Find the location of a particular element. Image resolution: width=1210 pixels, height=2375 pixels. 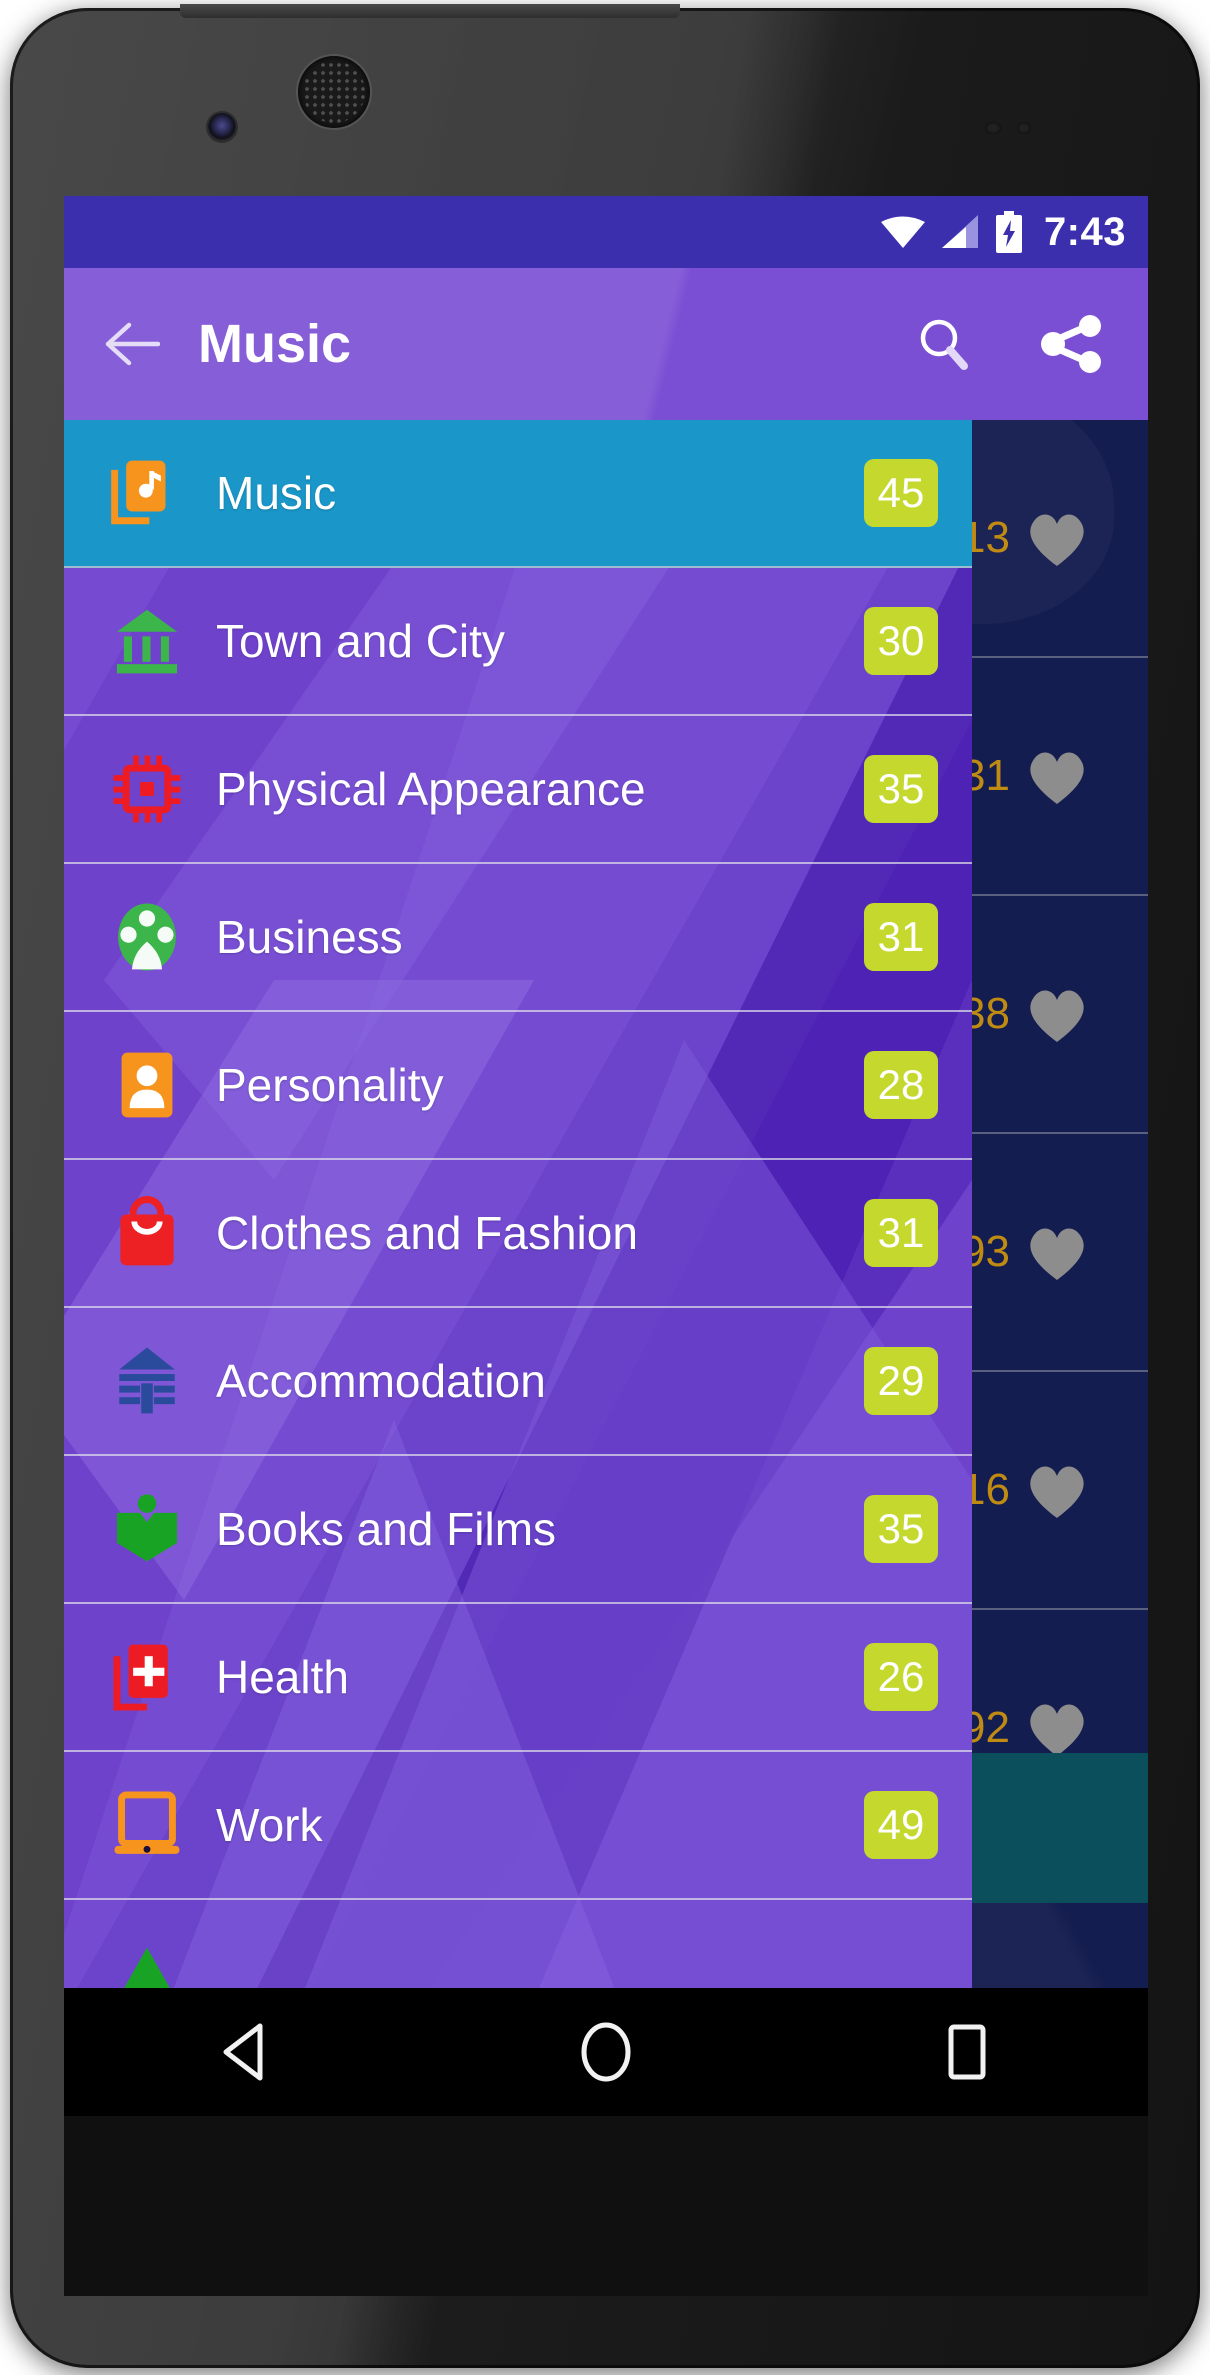

nav-recents-square-icon is located at coordinates (967, 2052).